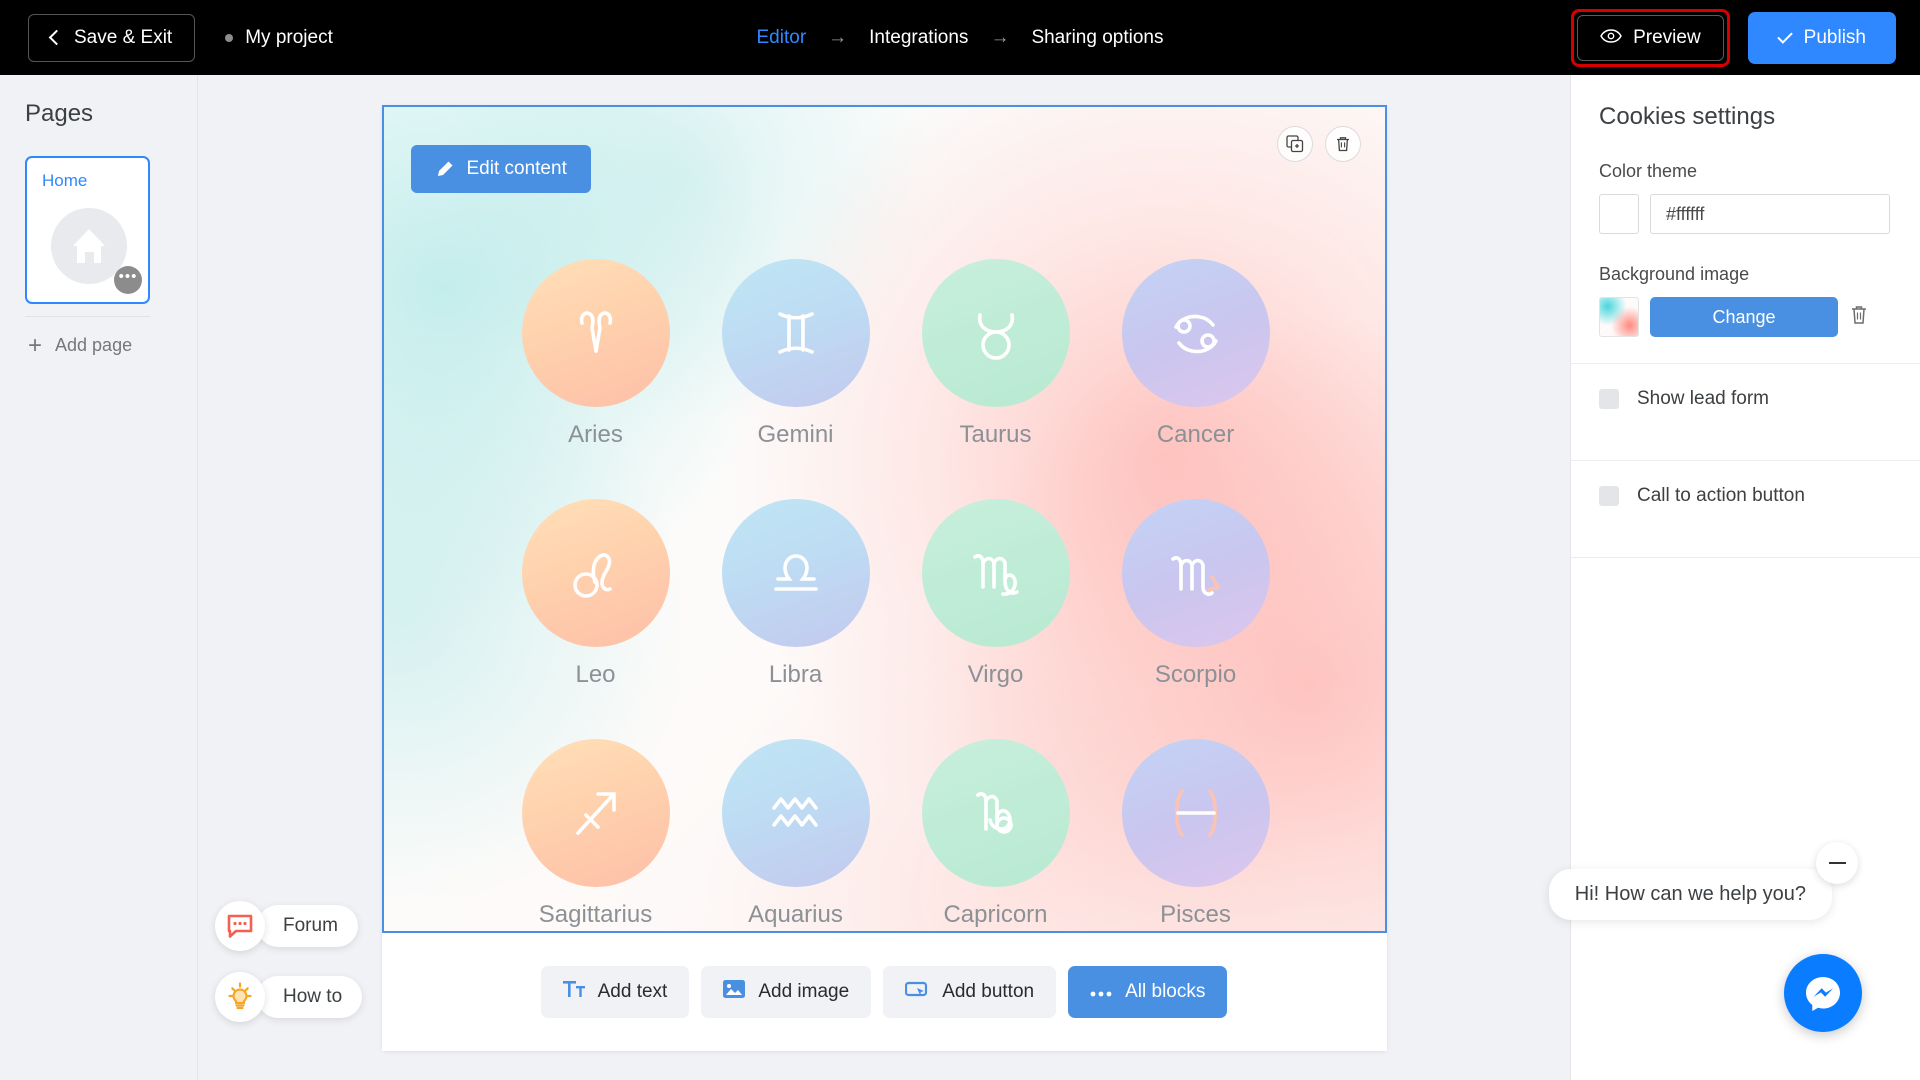 The image size is (1920, 1080). What do you see at coordinates (1619, 214) in the screenshot?
I see `color-swatch` at bounding box center [1619, 214].